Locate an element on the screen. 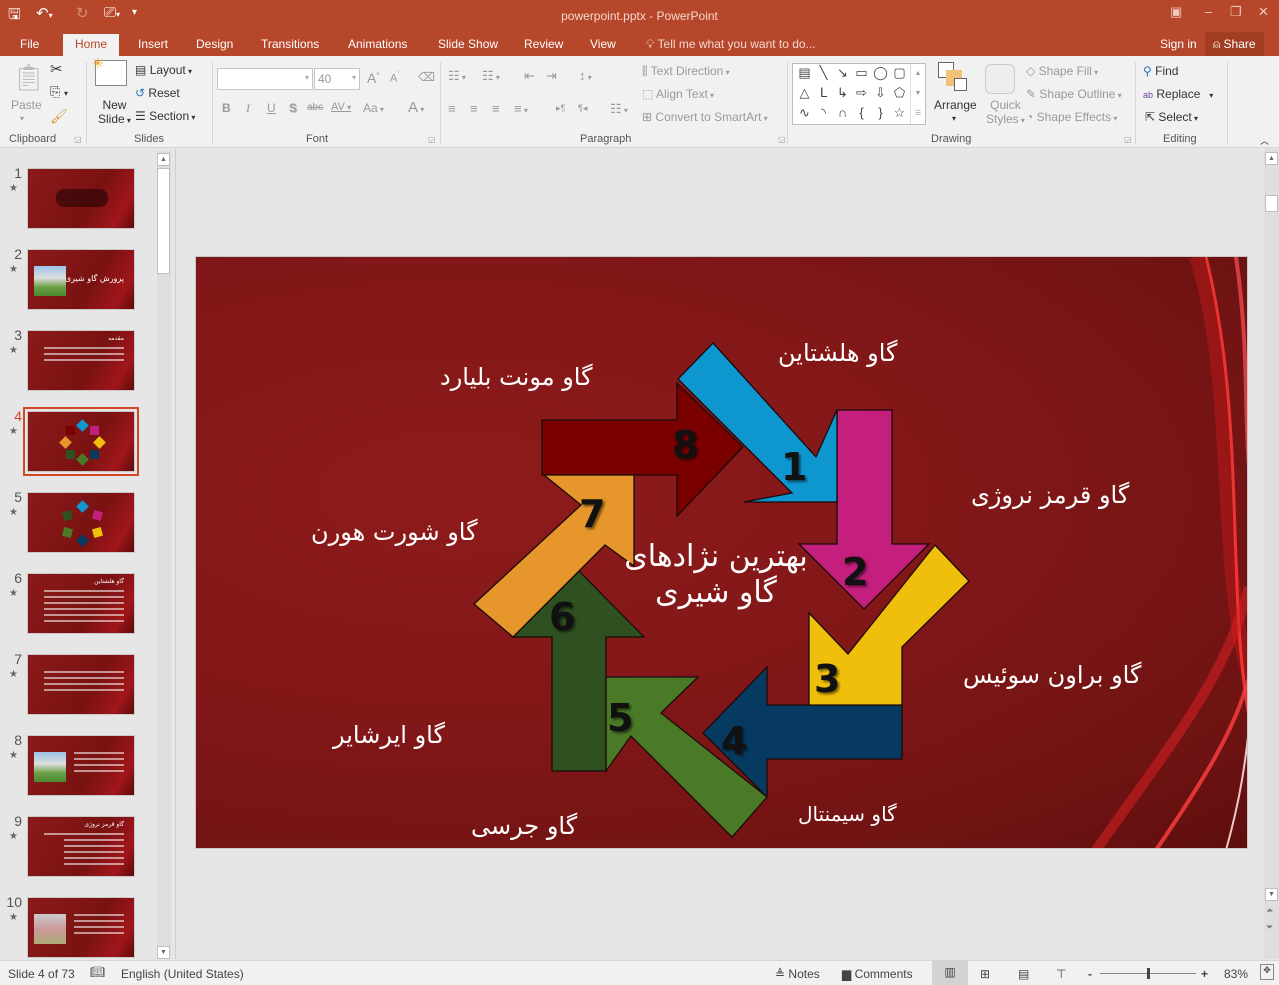  align-text-button: ⬚ Align Text ▾ is located at coordinates (678, 94).